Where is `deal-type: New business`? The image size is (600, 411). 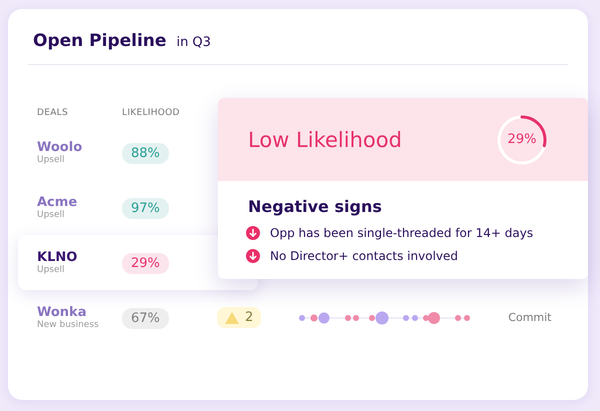 deal-type: New business is located at coordinates (68, 325).